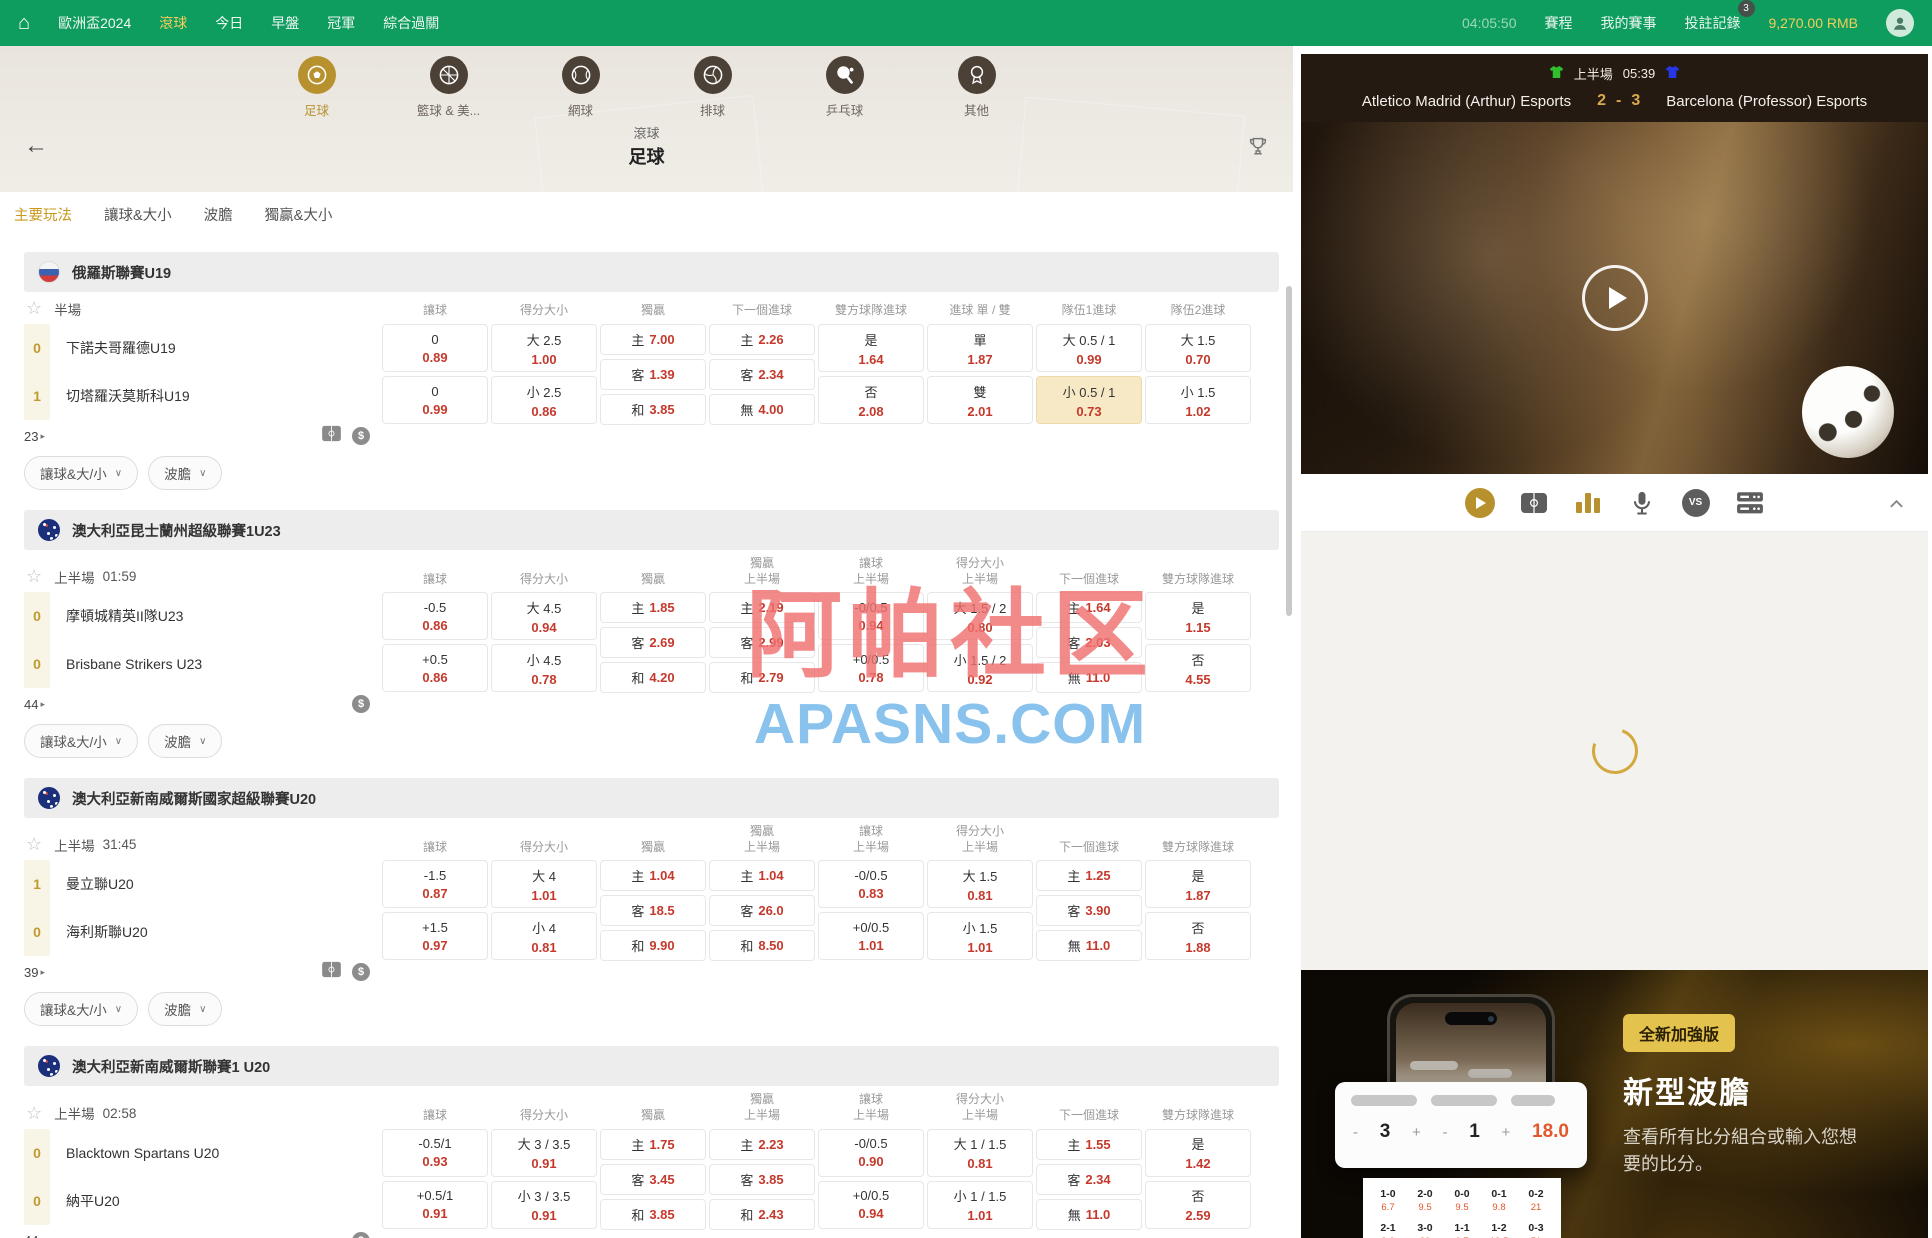 The height and width of the screenshot is (1238, 1932). What do you see at coordinates (1896, 505) in the screenshot?
I see `collapse-panel-icon` at bounding box center [1896, 505].